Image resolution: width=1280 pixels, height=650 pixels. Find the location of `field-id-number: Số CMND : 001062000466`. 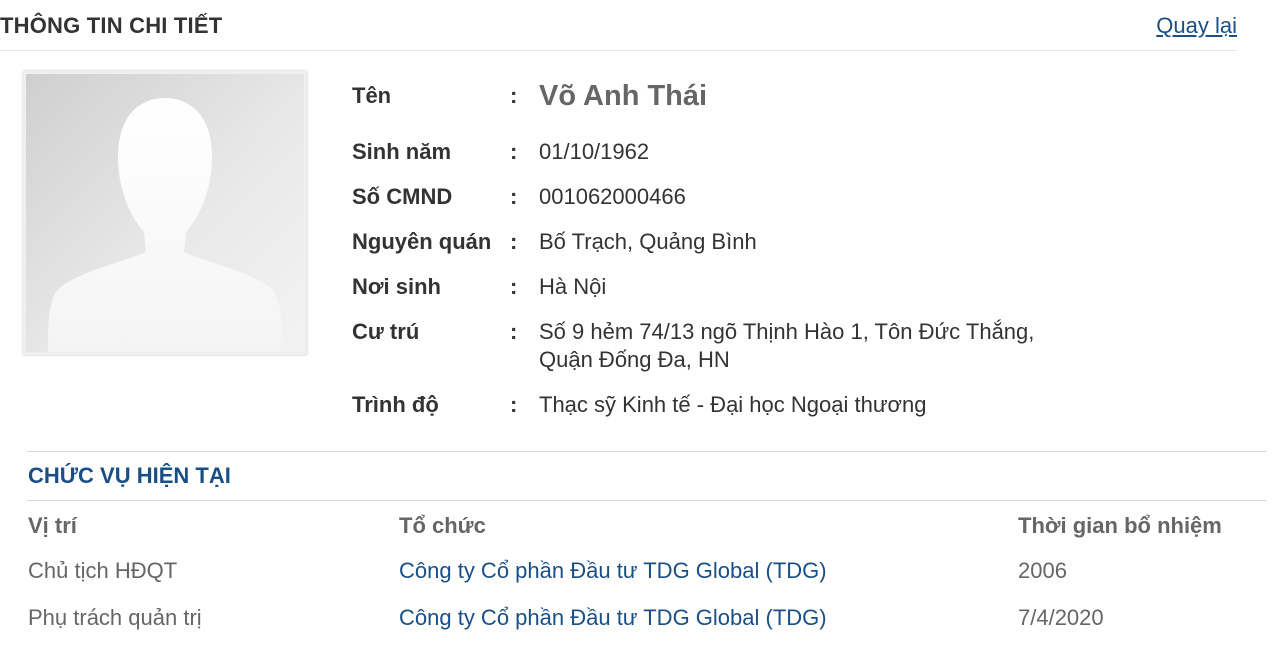

field-id-number: Số CMND : 001062000466 is located at coordinates (792, 197).